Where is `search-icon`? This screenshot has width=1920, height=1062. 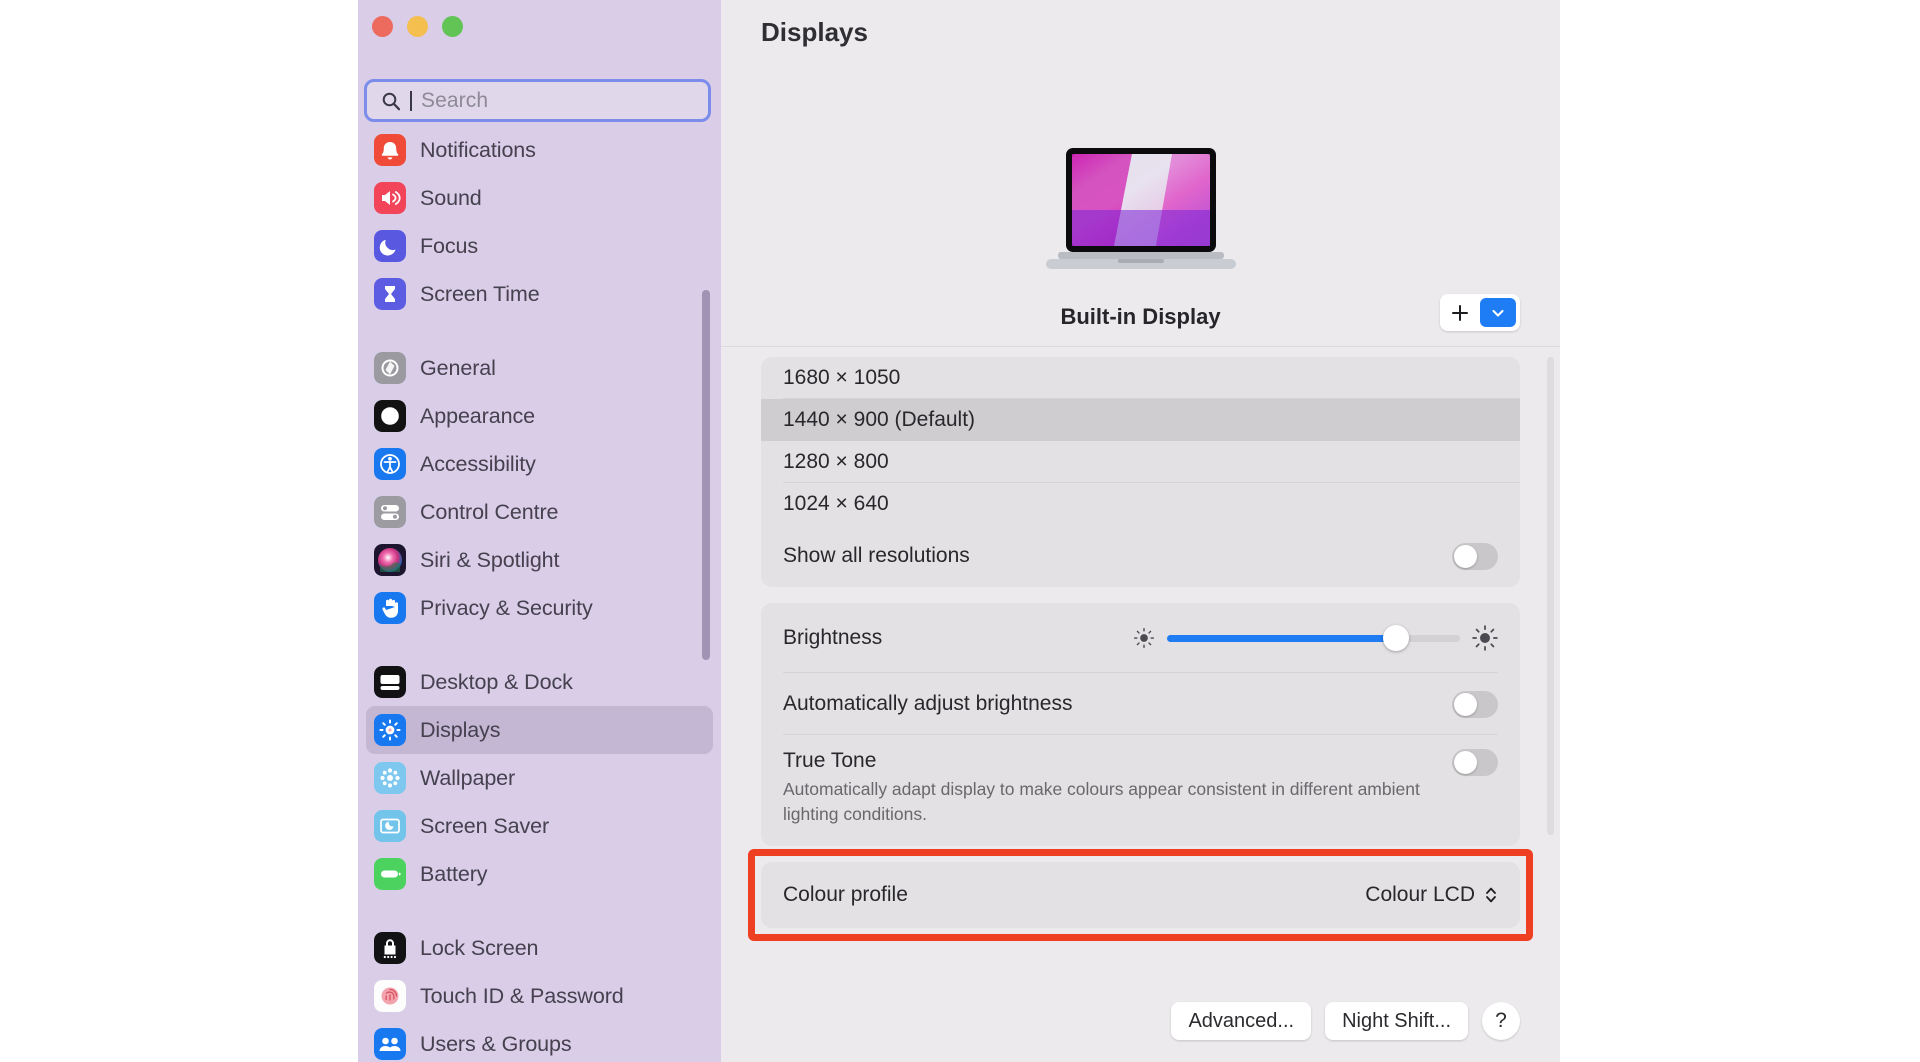
search-icon is located at coordinates (391, 101).